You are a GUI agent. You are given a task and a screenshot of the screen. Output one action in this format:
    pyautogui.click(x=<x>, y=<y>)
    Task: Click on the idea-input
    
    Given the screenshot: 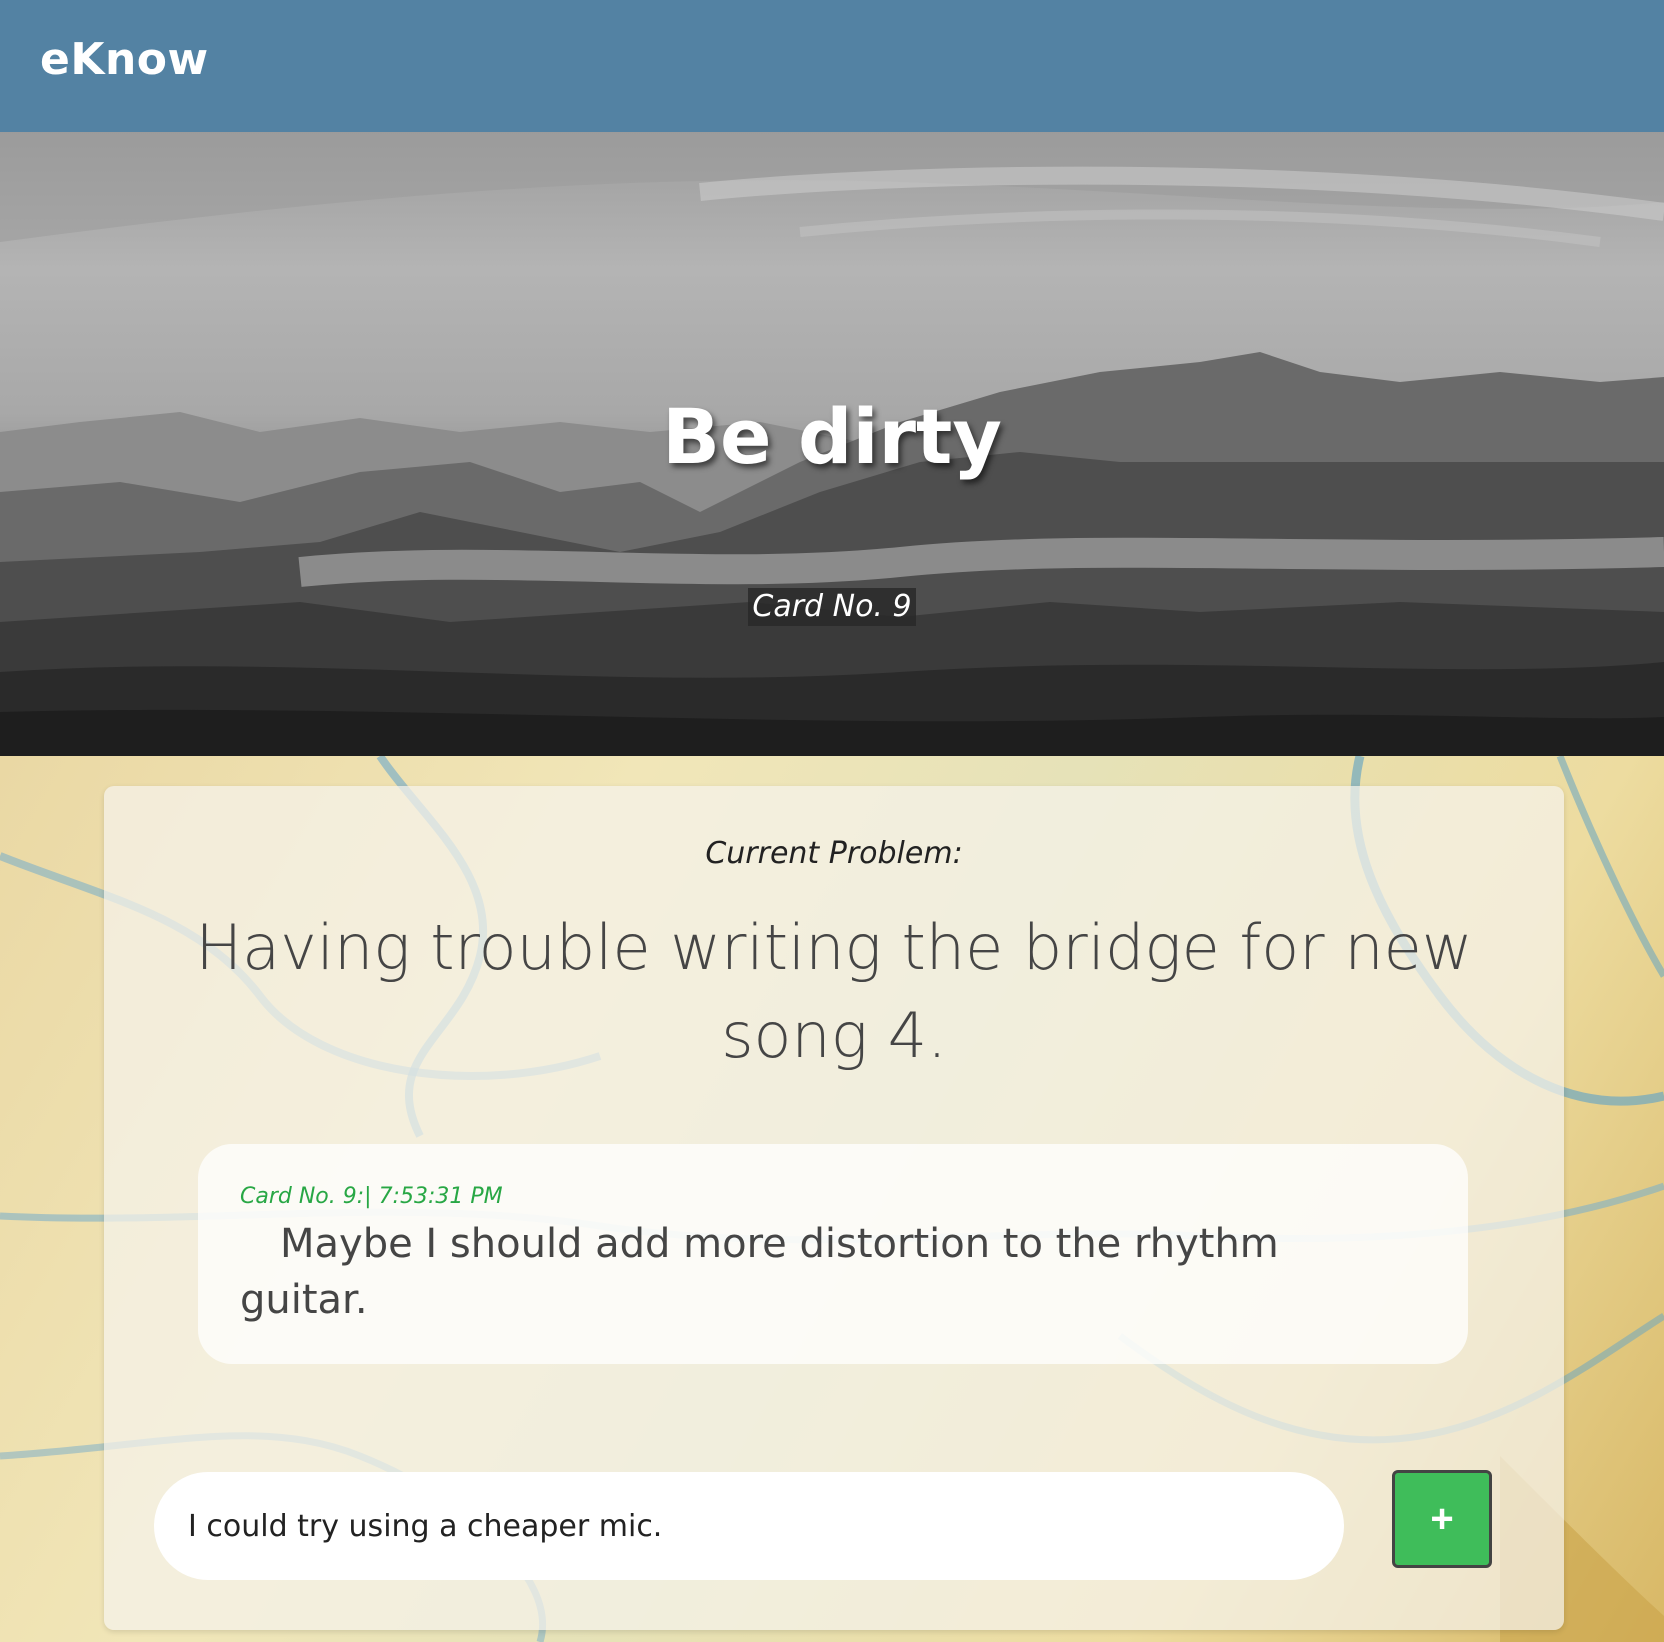 What is the action you would take?
    pyautogui.click(x=749, y=1526)
    